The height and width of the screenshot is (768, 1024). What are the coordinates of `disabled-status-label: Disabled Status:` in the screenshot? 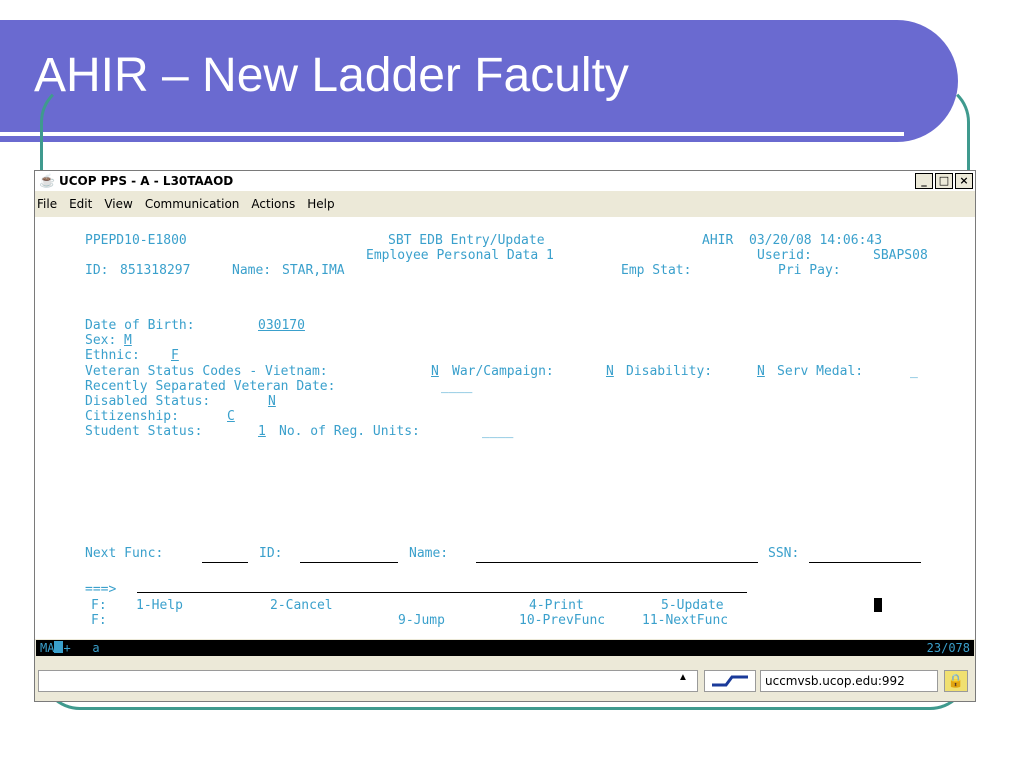 It's located at (148, 401).